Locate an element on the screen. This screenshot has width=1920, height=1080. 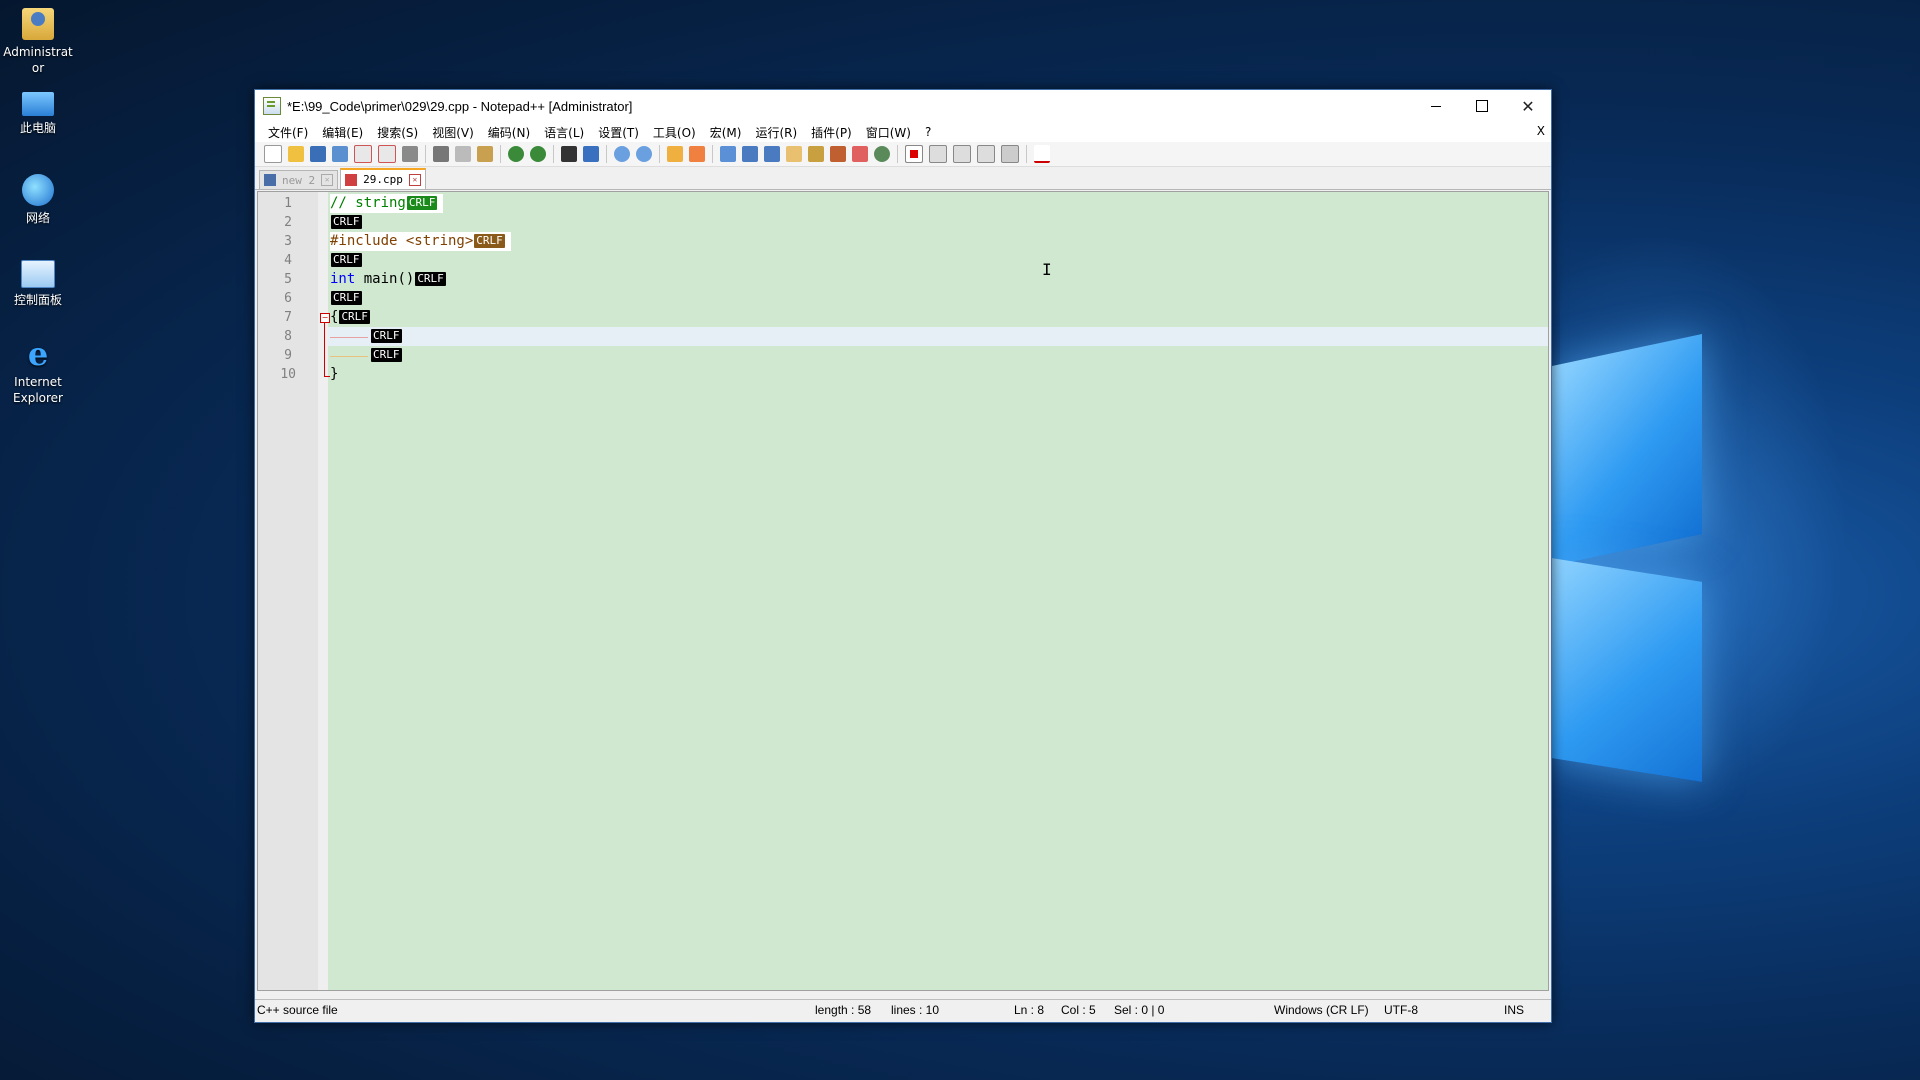
close-all-icon is located at coordinates (387, 154).